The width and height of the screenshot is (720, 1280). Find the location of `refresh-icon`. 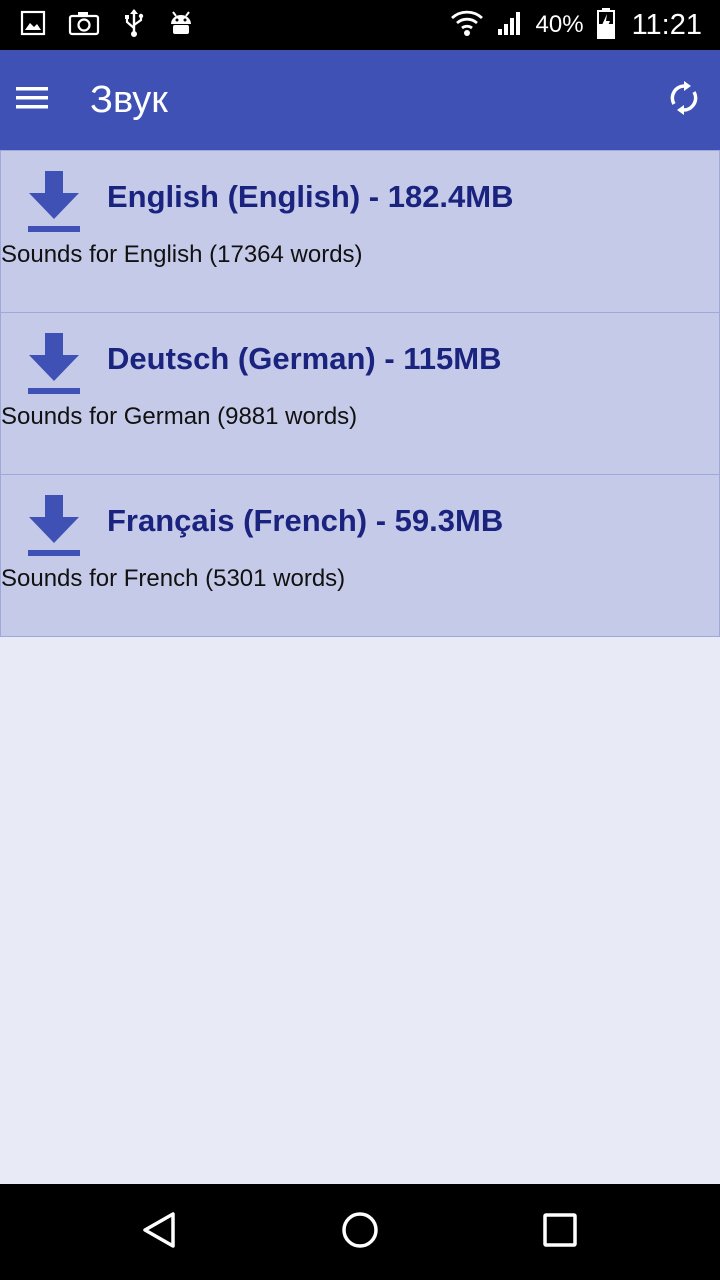

refresh-icon is located at coordinates (684, 100).